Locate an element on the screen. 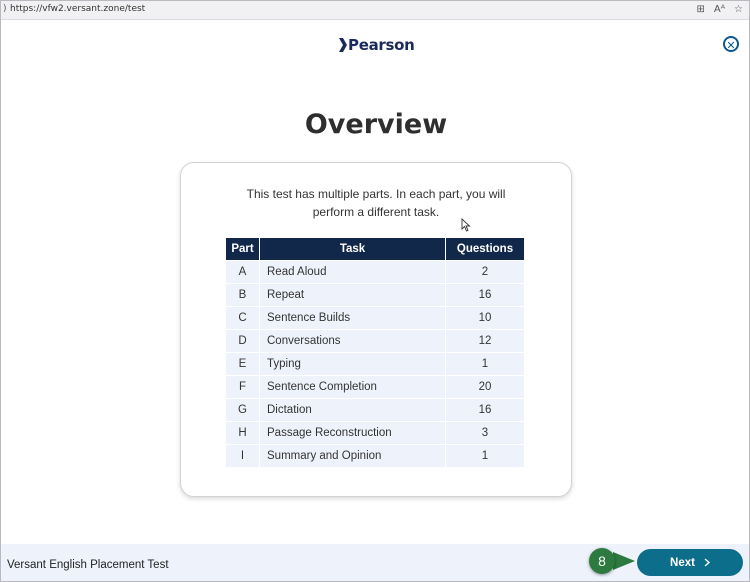  cell-task: Typing is located at coordinates (352, 364).